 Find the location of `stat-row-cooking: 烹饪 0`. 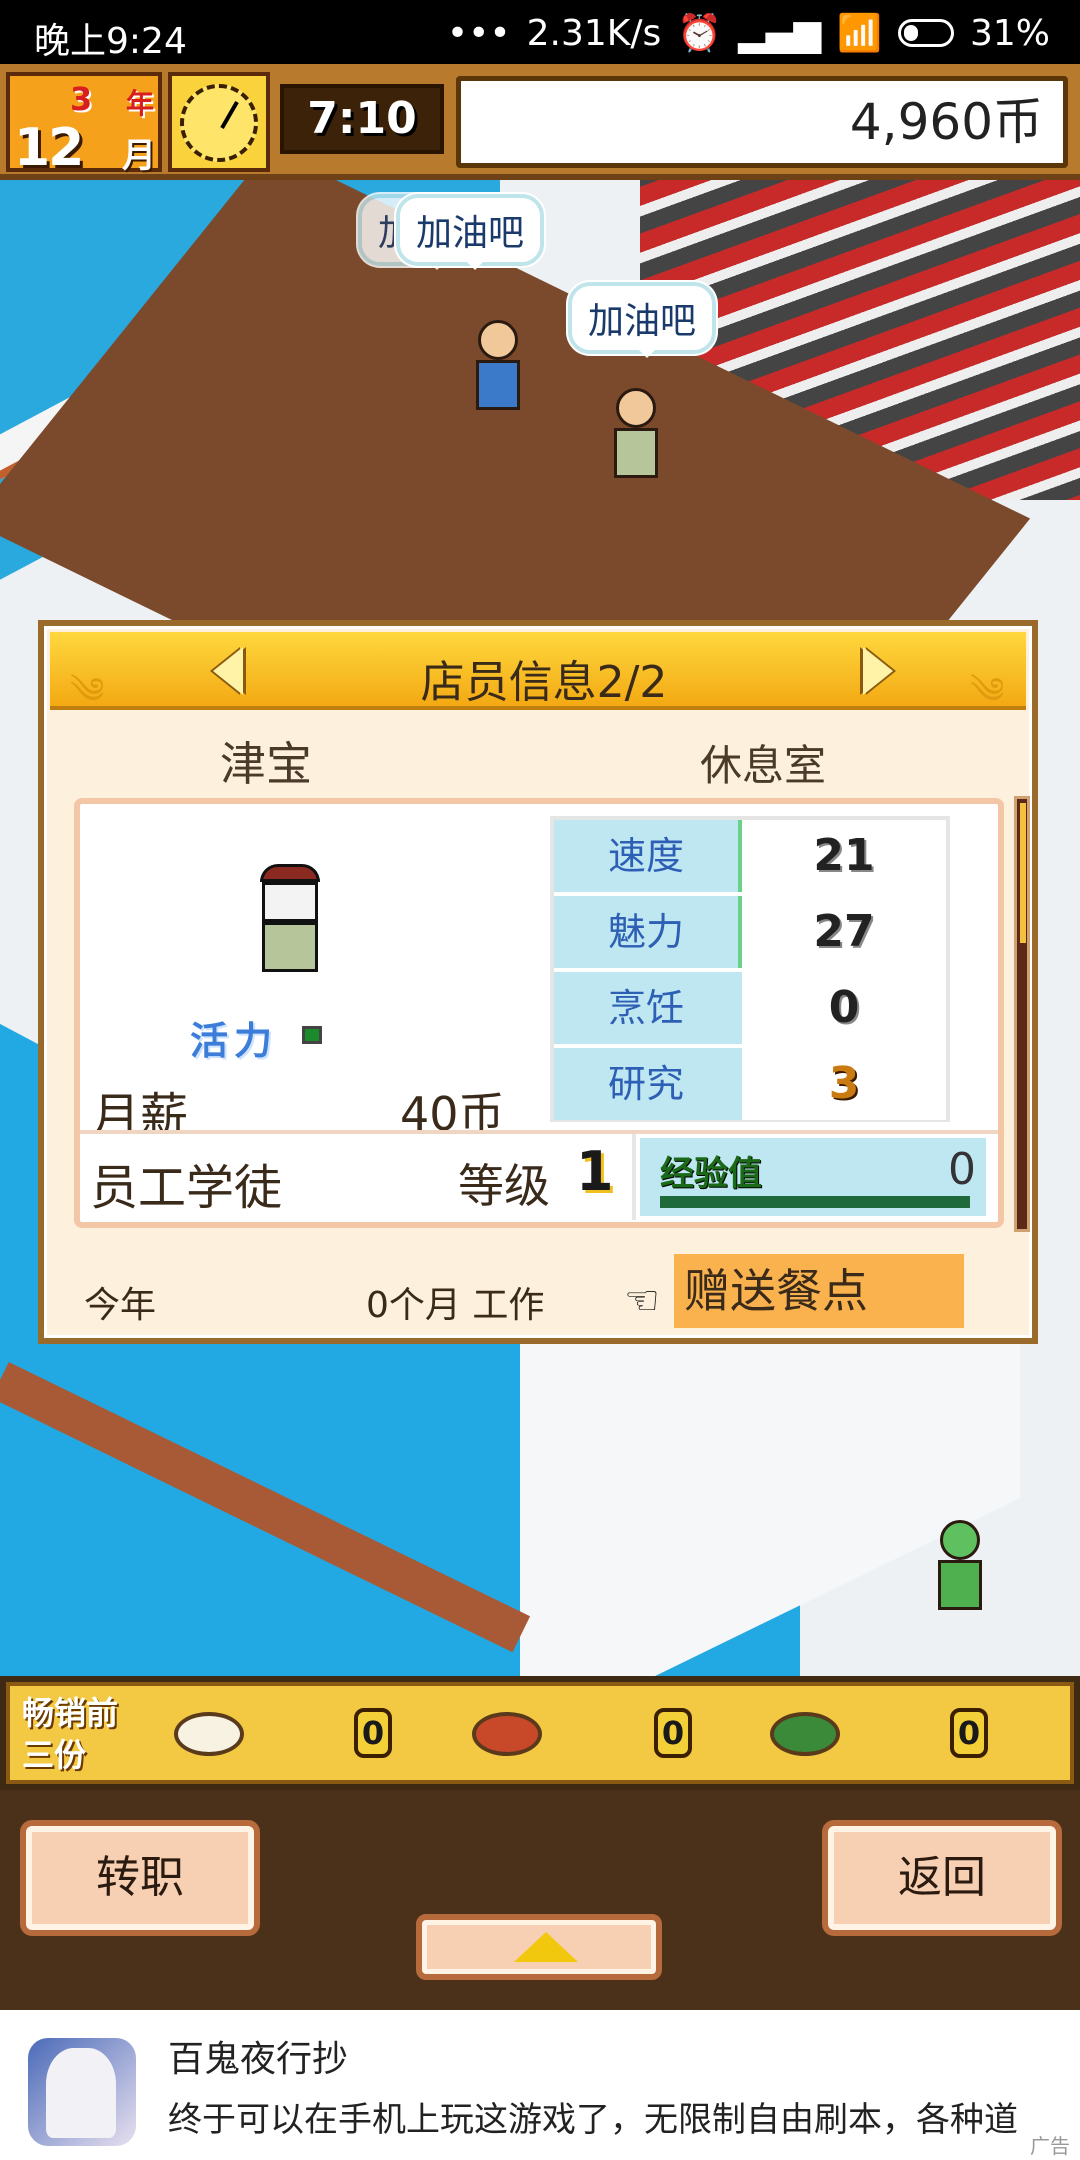

stat-row-cooking: 烹饪 0 is located at coordinates (750, 1008).